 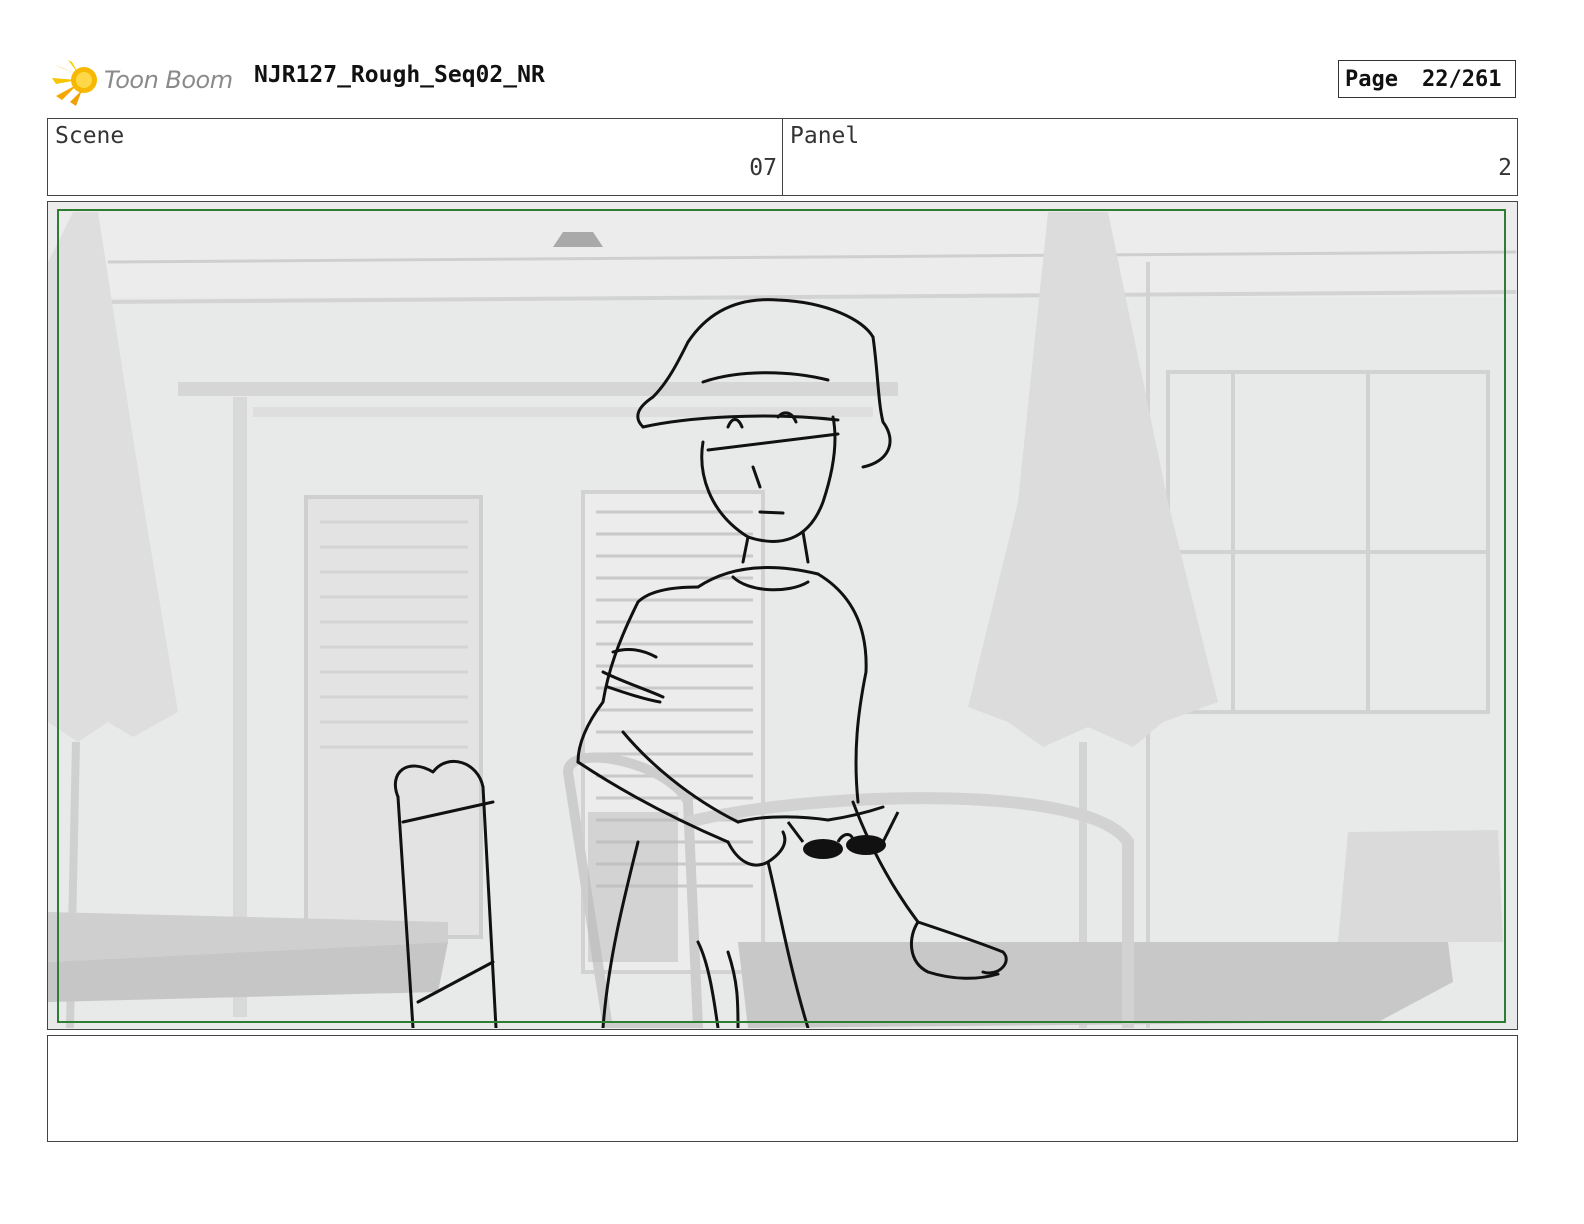 I want to click on logo-wordmark: Toon Boom, so click(x=168, y=80).